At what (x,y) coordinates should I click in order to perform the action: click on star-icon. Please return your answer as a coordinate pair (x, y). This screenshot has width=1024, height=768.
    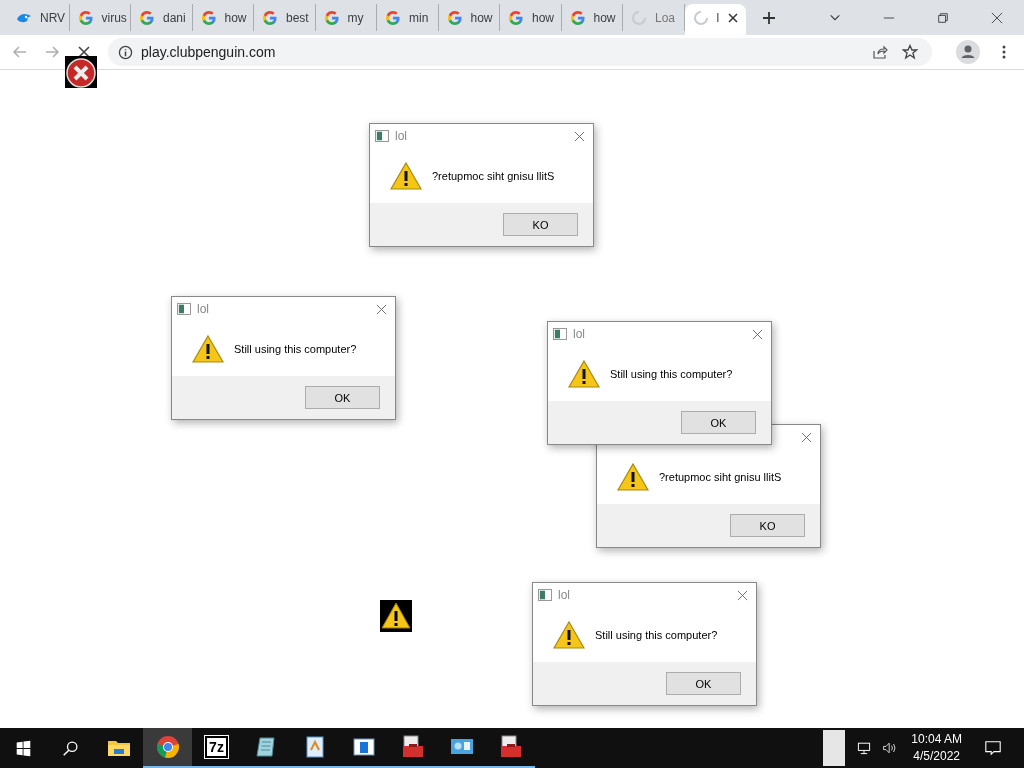
    Looking at the image, I should click on (910, 52).